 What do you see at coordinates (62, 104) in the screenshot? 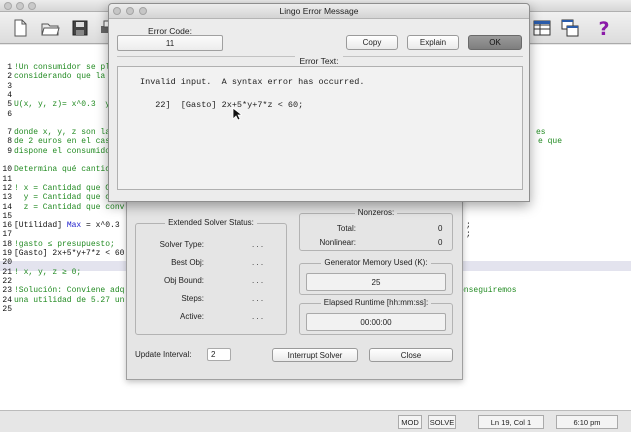
I see `code-line: U(x, y, z)= x^0.3 y` at bounding box center [62, 104].